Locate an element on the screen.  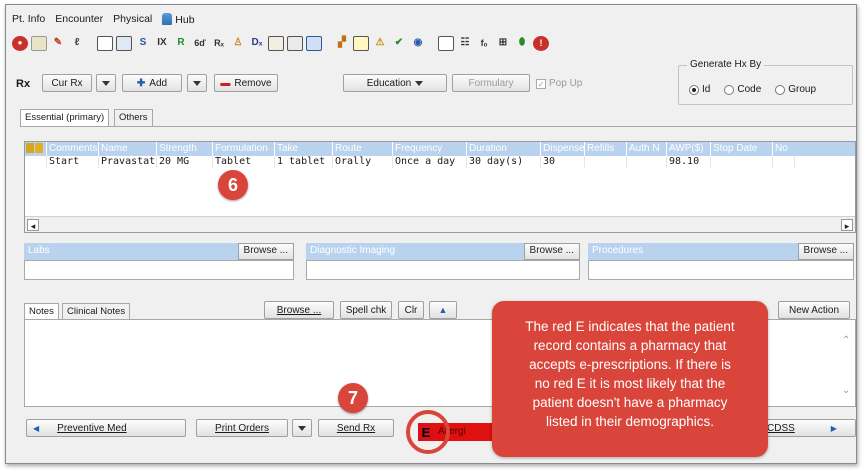
col-name: Name is located at coordinates (128, 149).